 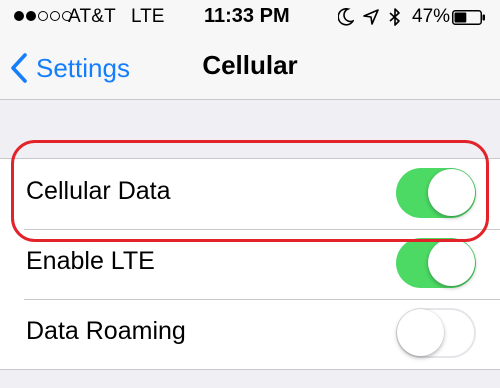 I want to click on data-roaming-toggle, so click(x=436, y=333).